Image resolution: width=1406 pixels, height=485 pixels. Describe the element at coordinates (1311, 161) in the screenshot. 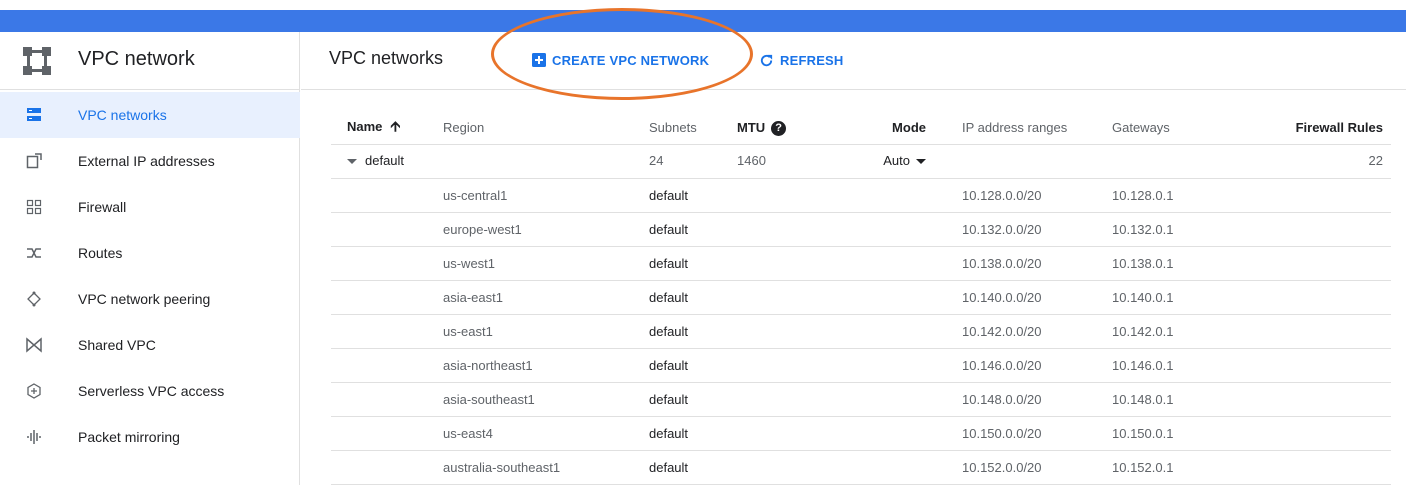

I see `network-firewall-rules-count: 22` at that location.